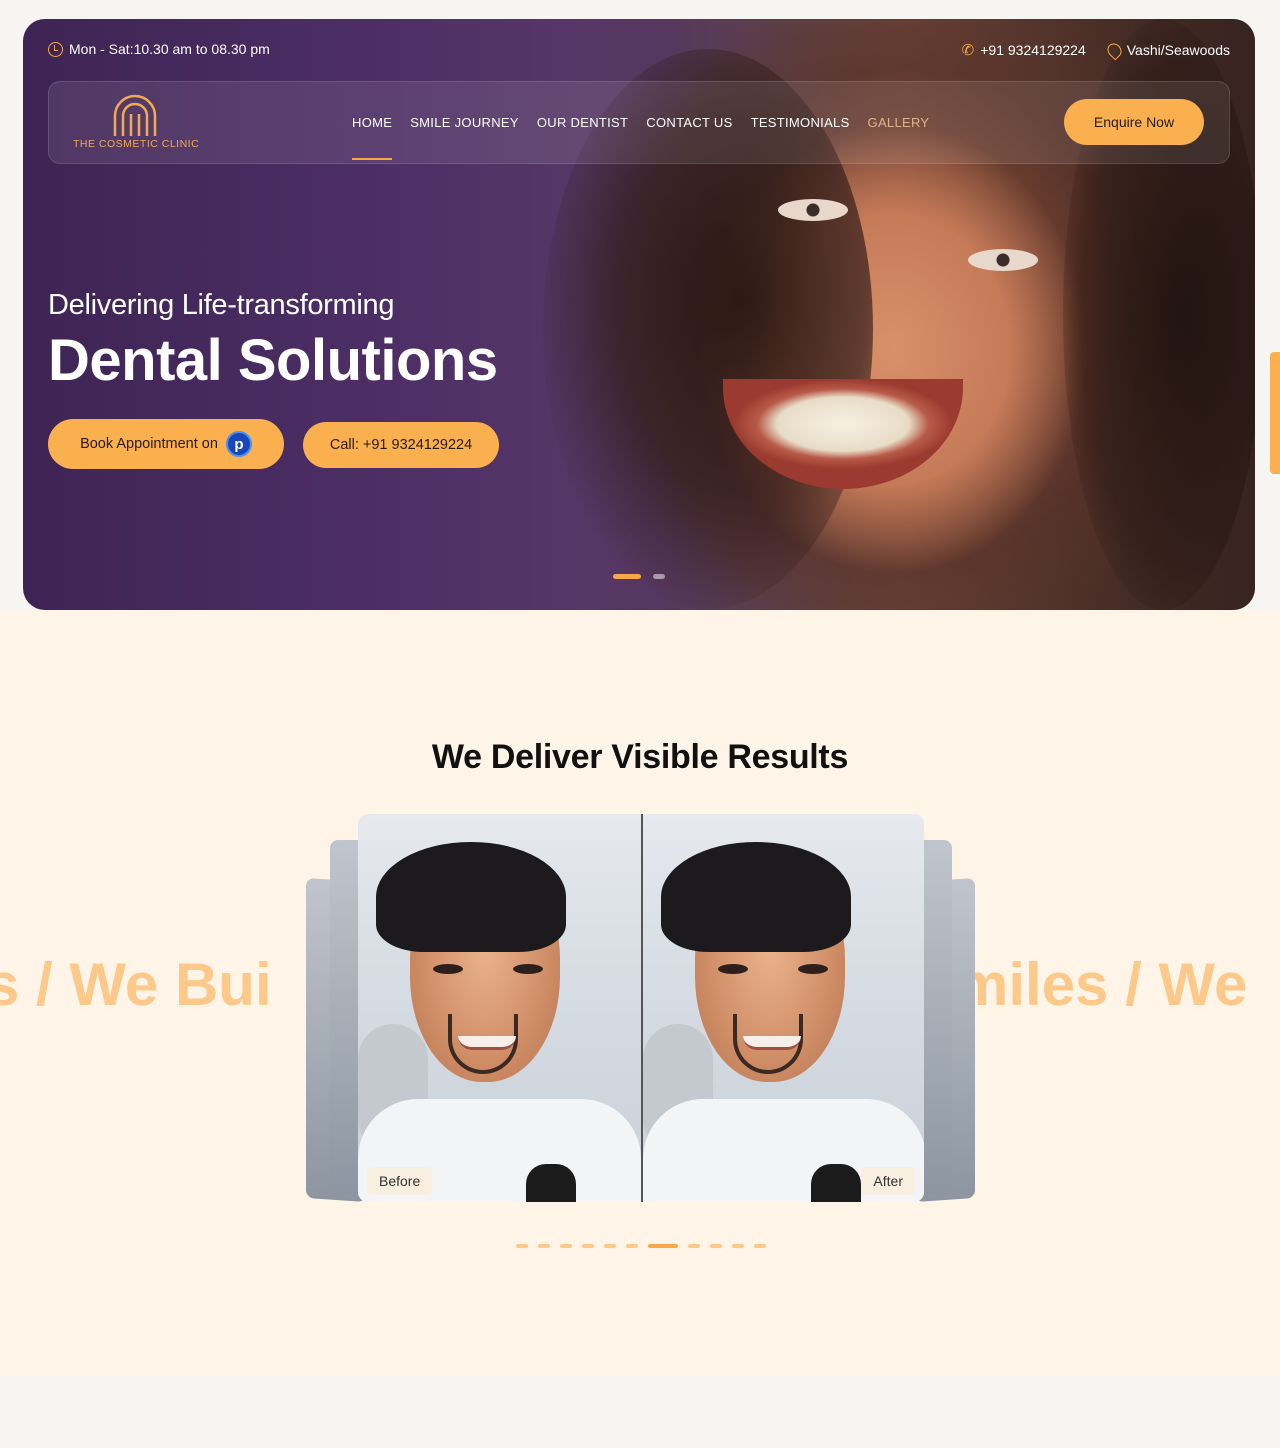  What do you see at coordinates (1275, 413) in the screenshot?
I see `side-floating-tab` at bounding box center [1275, 413].